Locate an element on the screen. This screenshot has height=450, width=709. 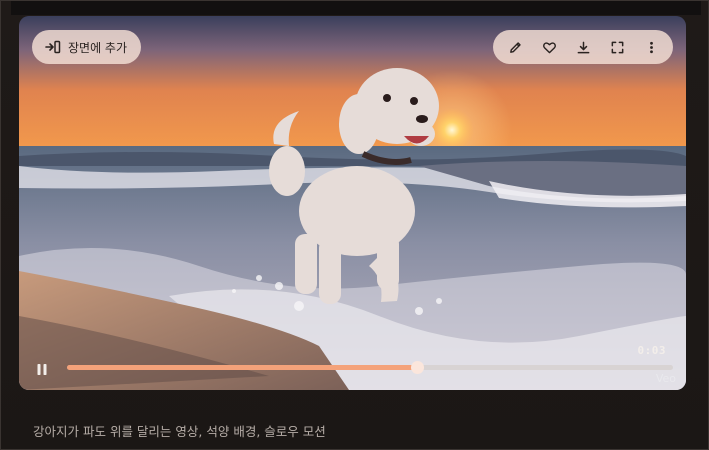
pause-icon is located at coordinates (42, 369).